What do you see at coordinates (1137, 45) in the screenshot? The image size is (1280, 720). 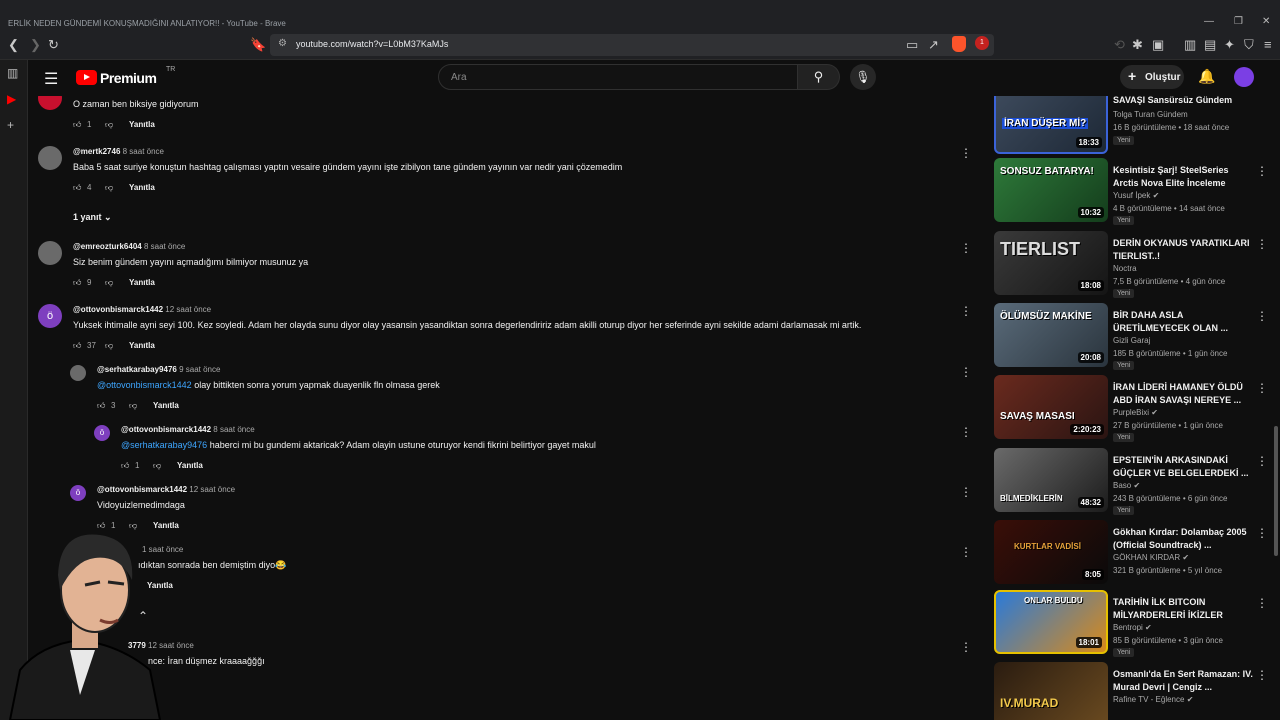 I see `extensions-icon: ✱` at bounding box center [1137, 45].